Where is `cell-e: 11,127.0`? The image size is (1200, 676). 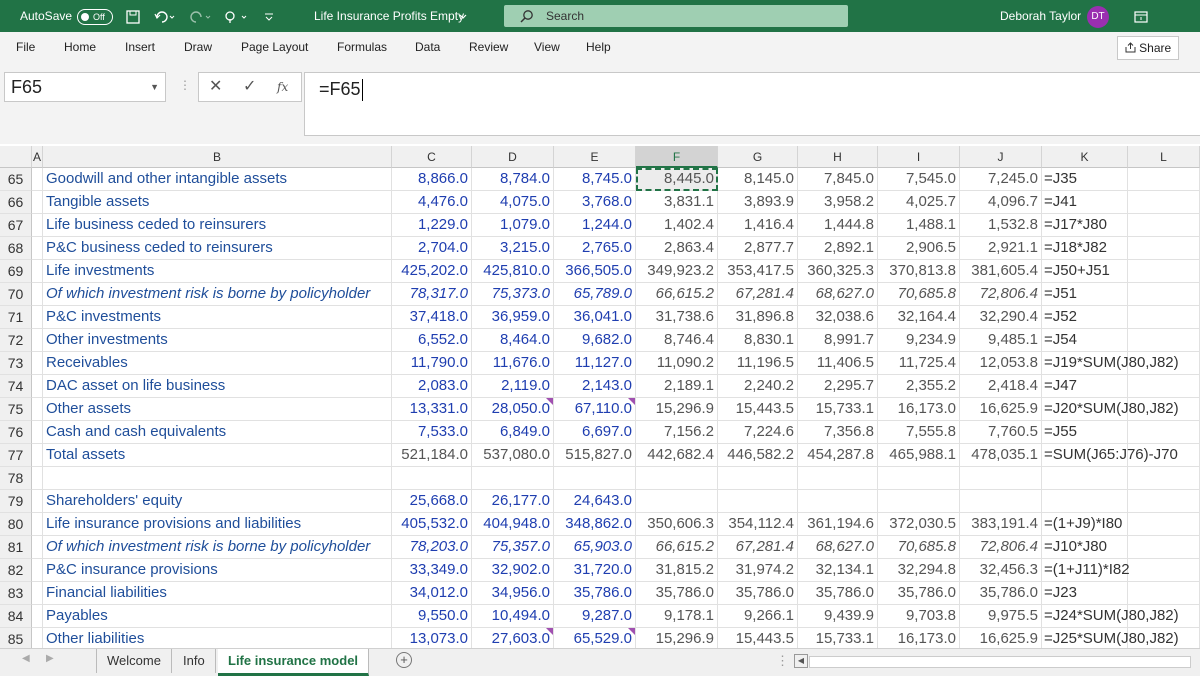
cell-e: 11,127.0 is located at coordinates (595, 363).